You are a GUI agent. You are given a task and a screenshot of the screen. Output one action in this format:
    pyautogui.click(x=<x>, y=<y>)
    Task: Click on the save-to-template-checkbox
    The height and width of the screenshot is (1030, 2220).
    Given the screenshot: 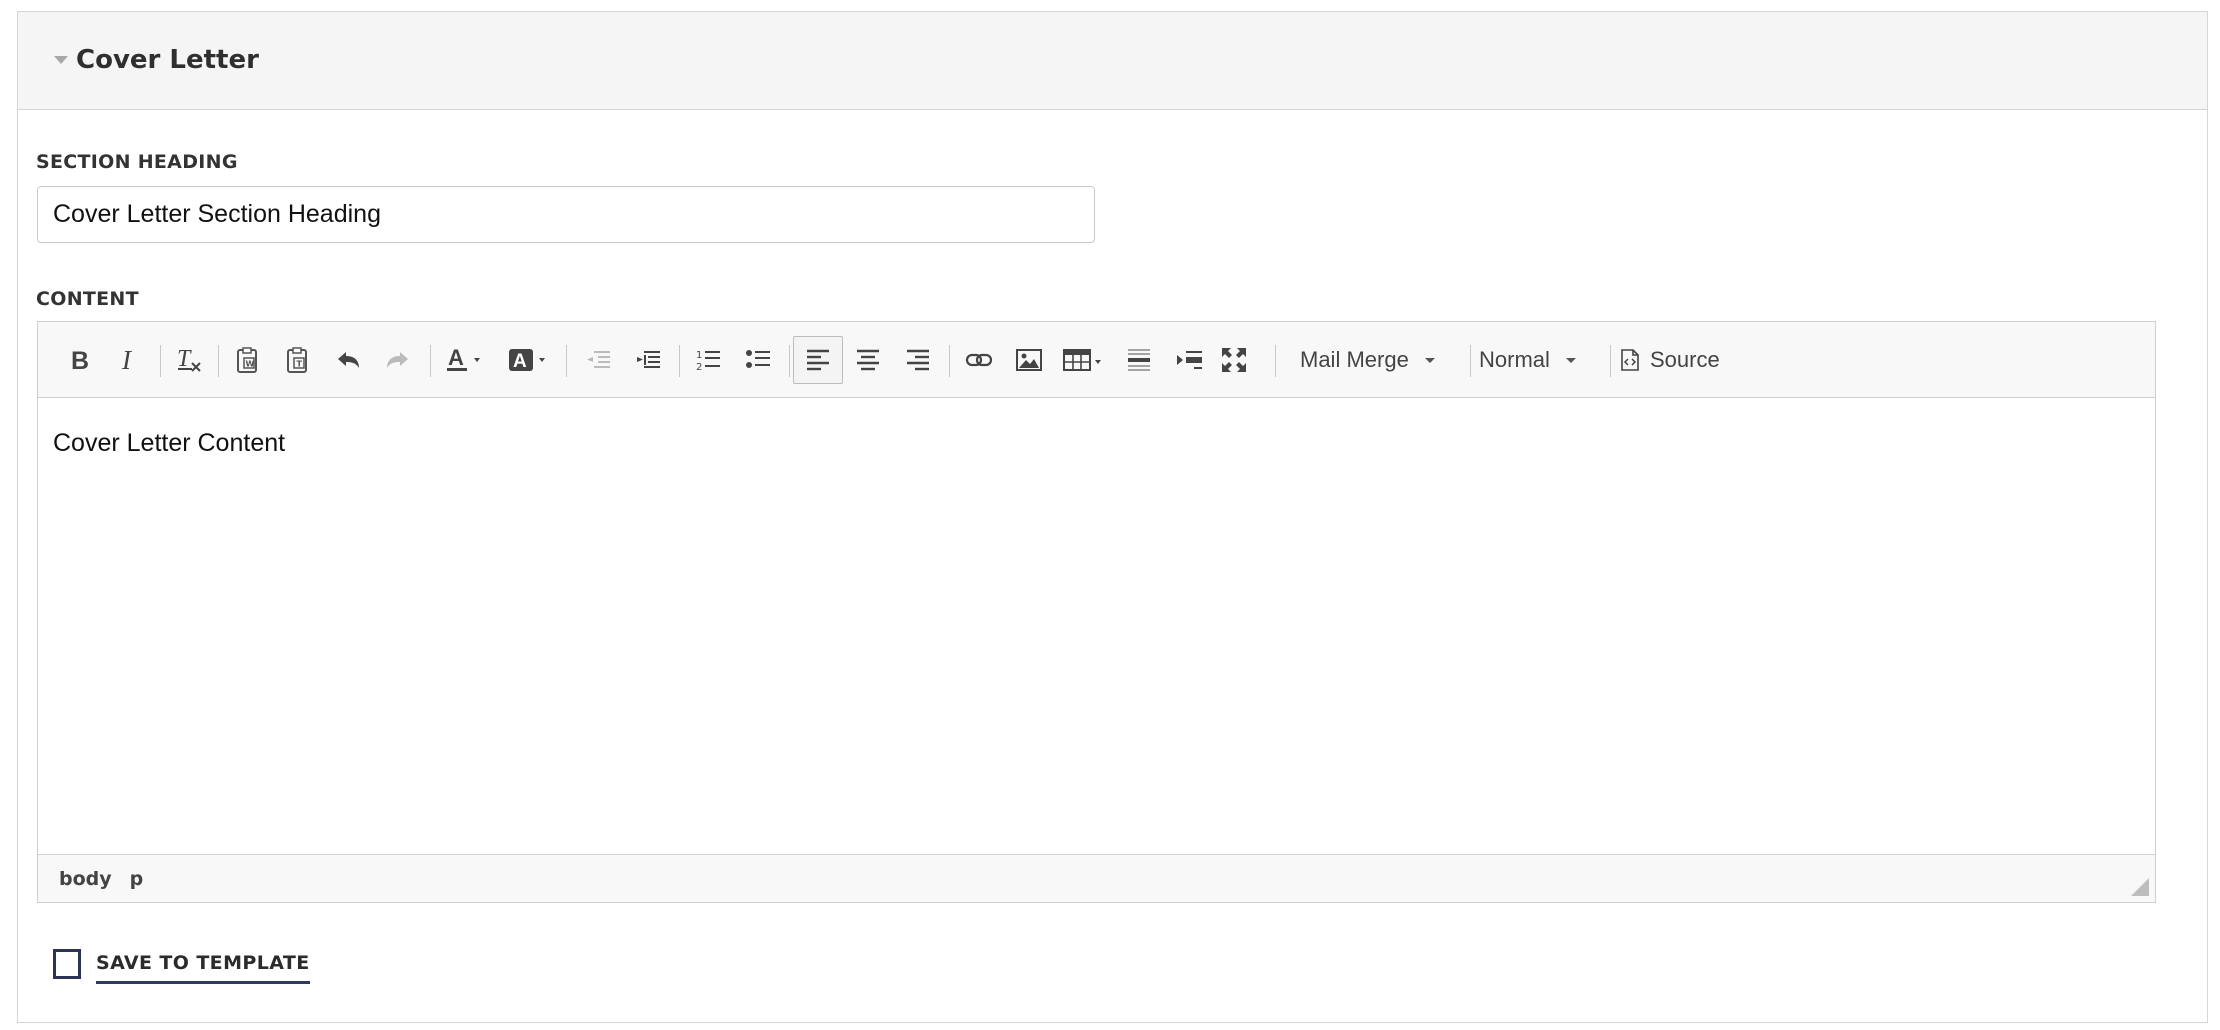 What is the action you would take?
    pyautogui.click(x=67, y=964)
    